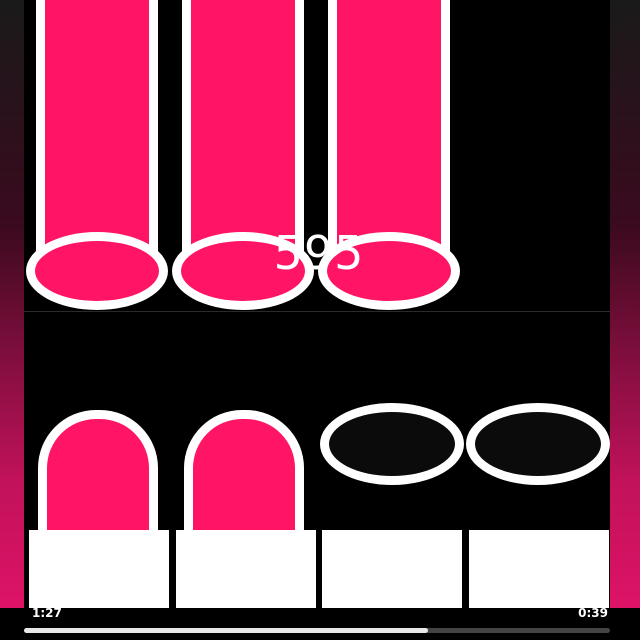 Image resolution: width=640 pixels, height=640 pixels. What do you see at coordinates (12, 320) in the screenshot?
I see `left-gradient-border` at bounding box center [12, 320].